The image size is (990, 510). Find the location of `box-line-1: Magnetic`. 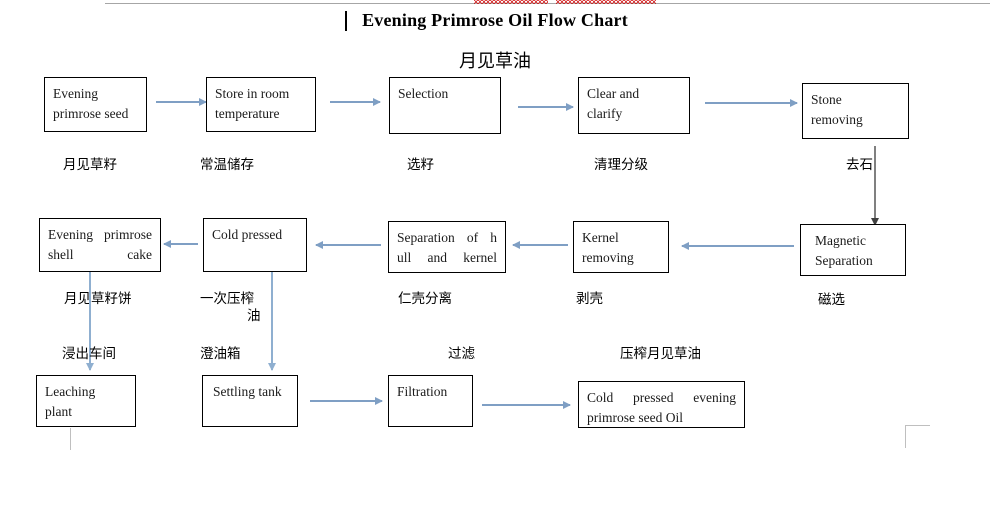

box-line-1: Magnetic is located at coordinates (840, 240).